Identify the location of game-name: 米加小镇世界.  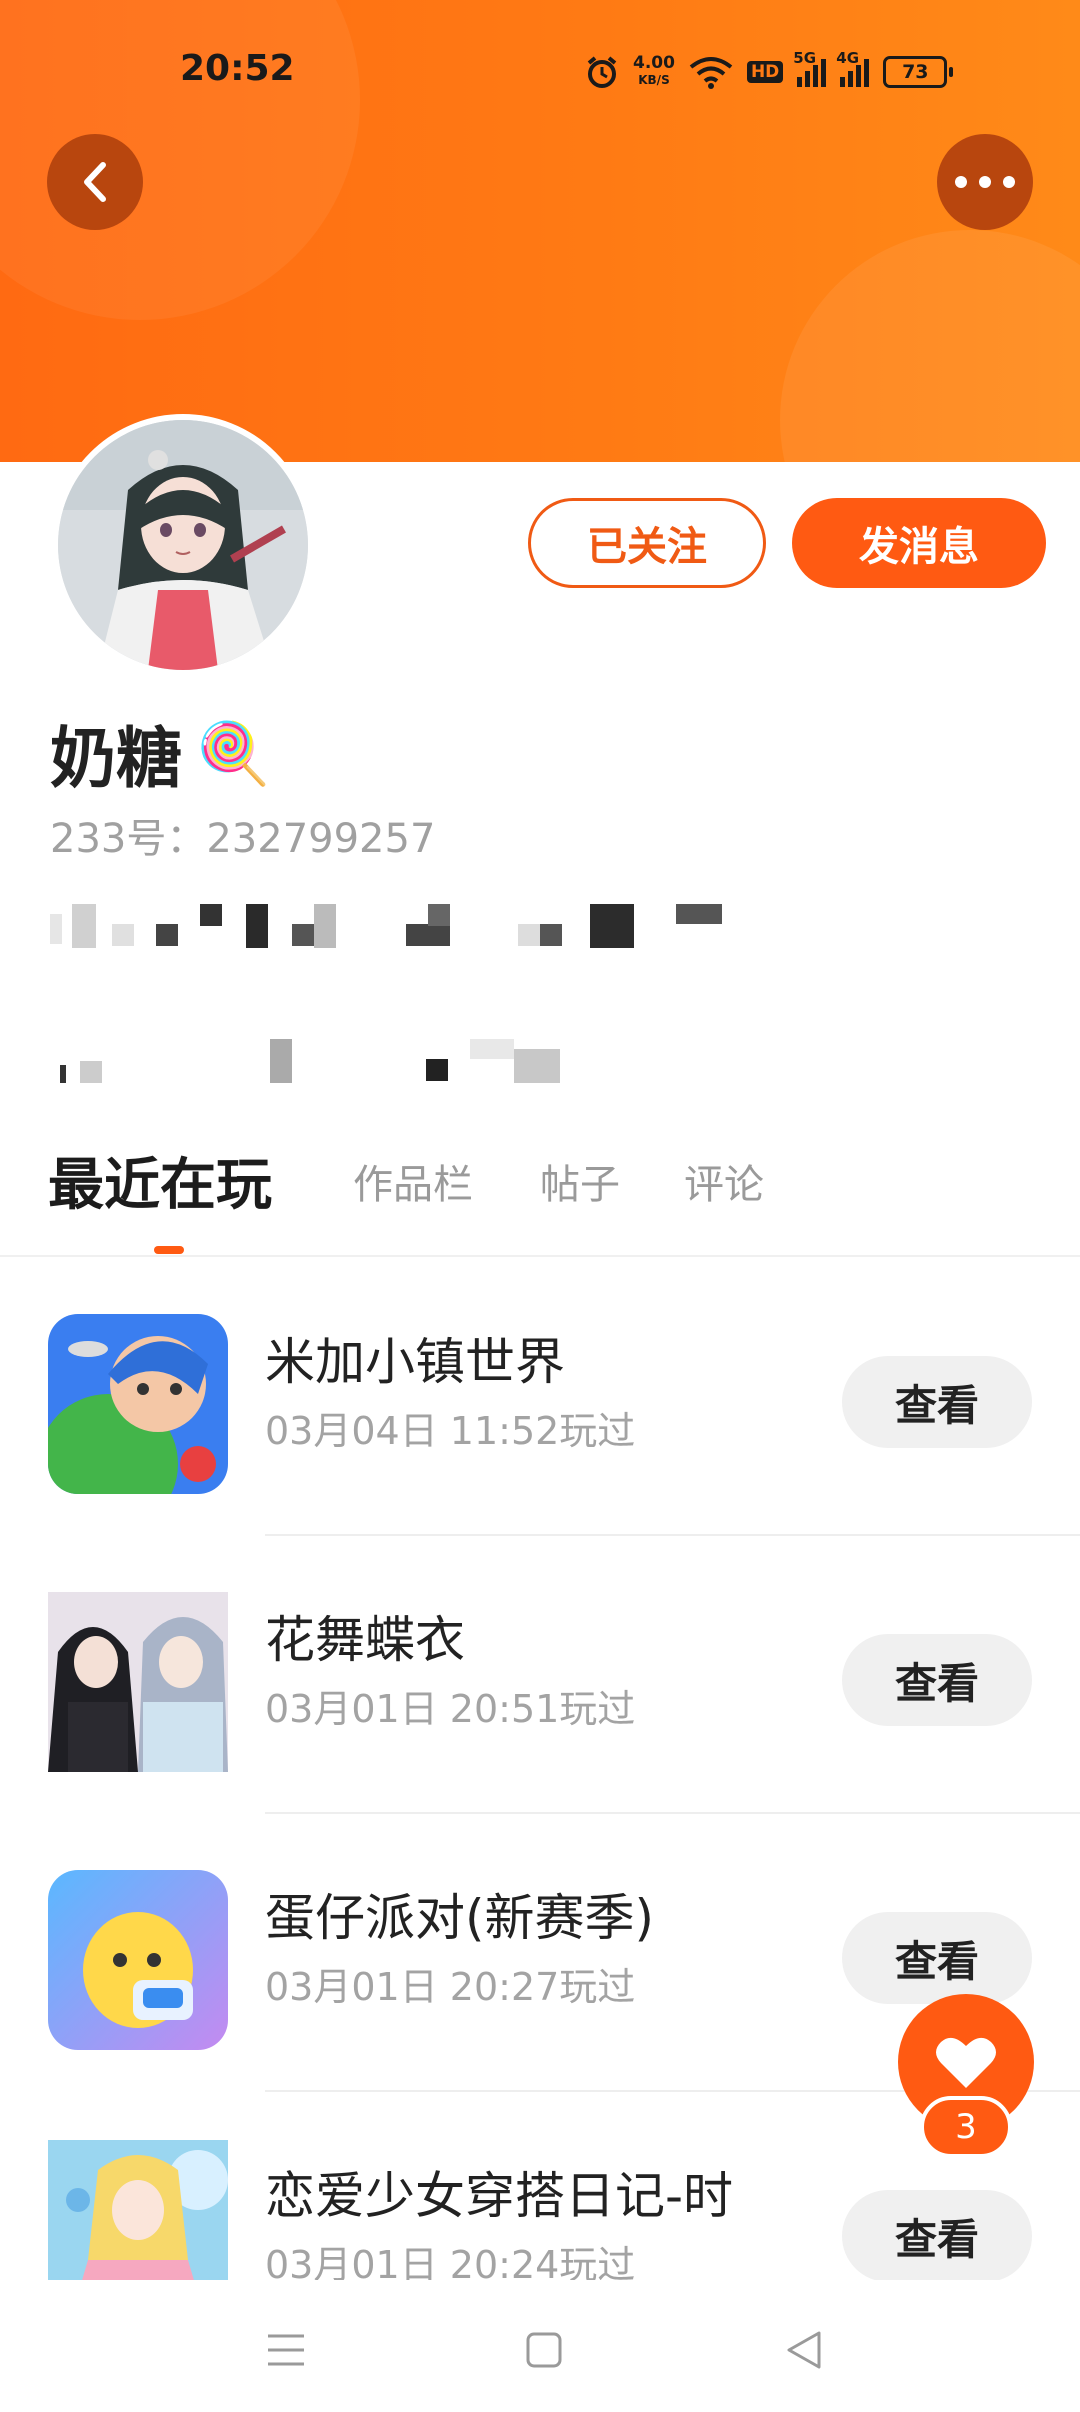
(415, 1362).